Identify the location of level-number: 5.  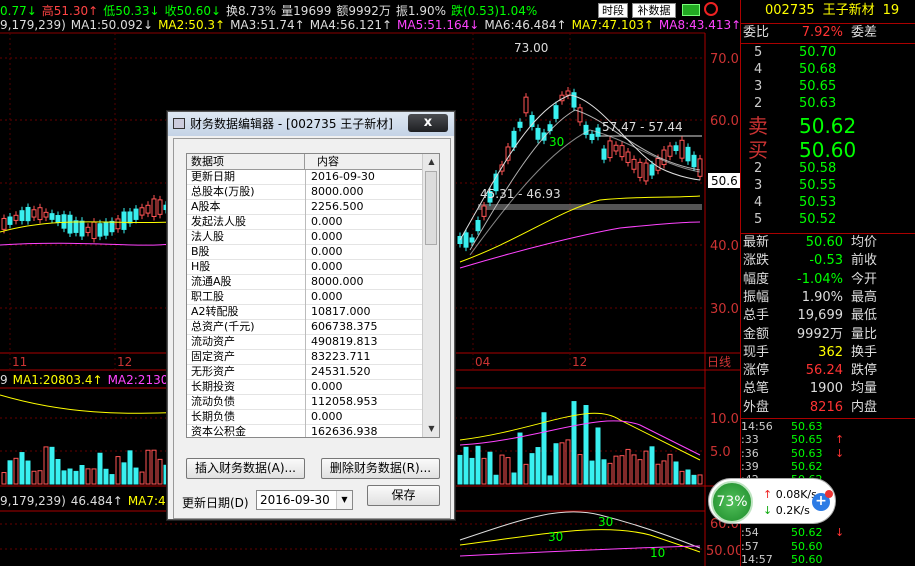
(758, 52).